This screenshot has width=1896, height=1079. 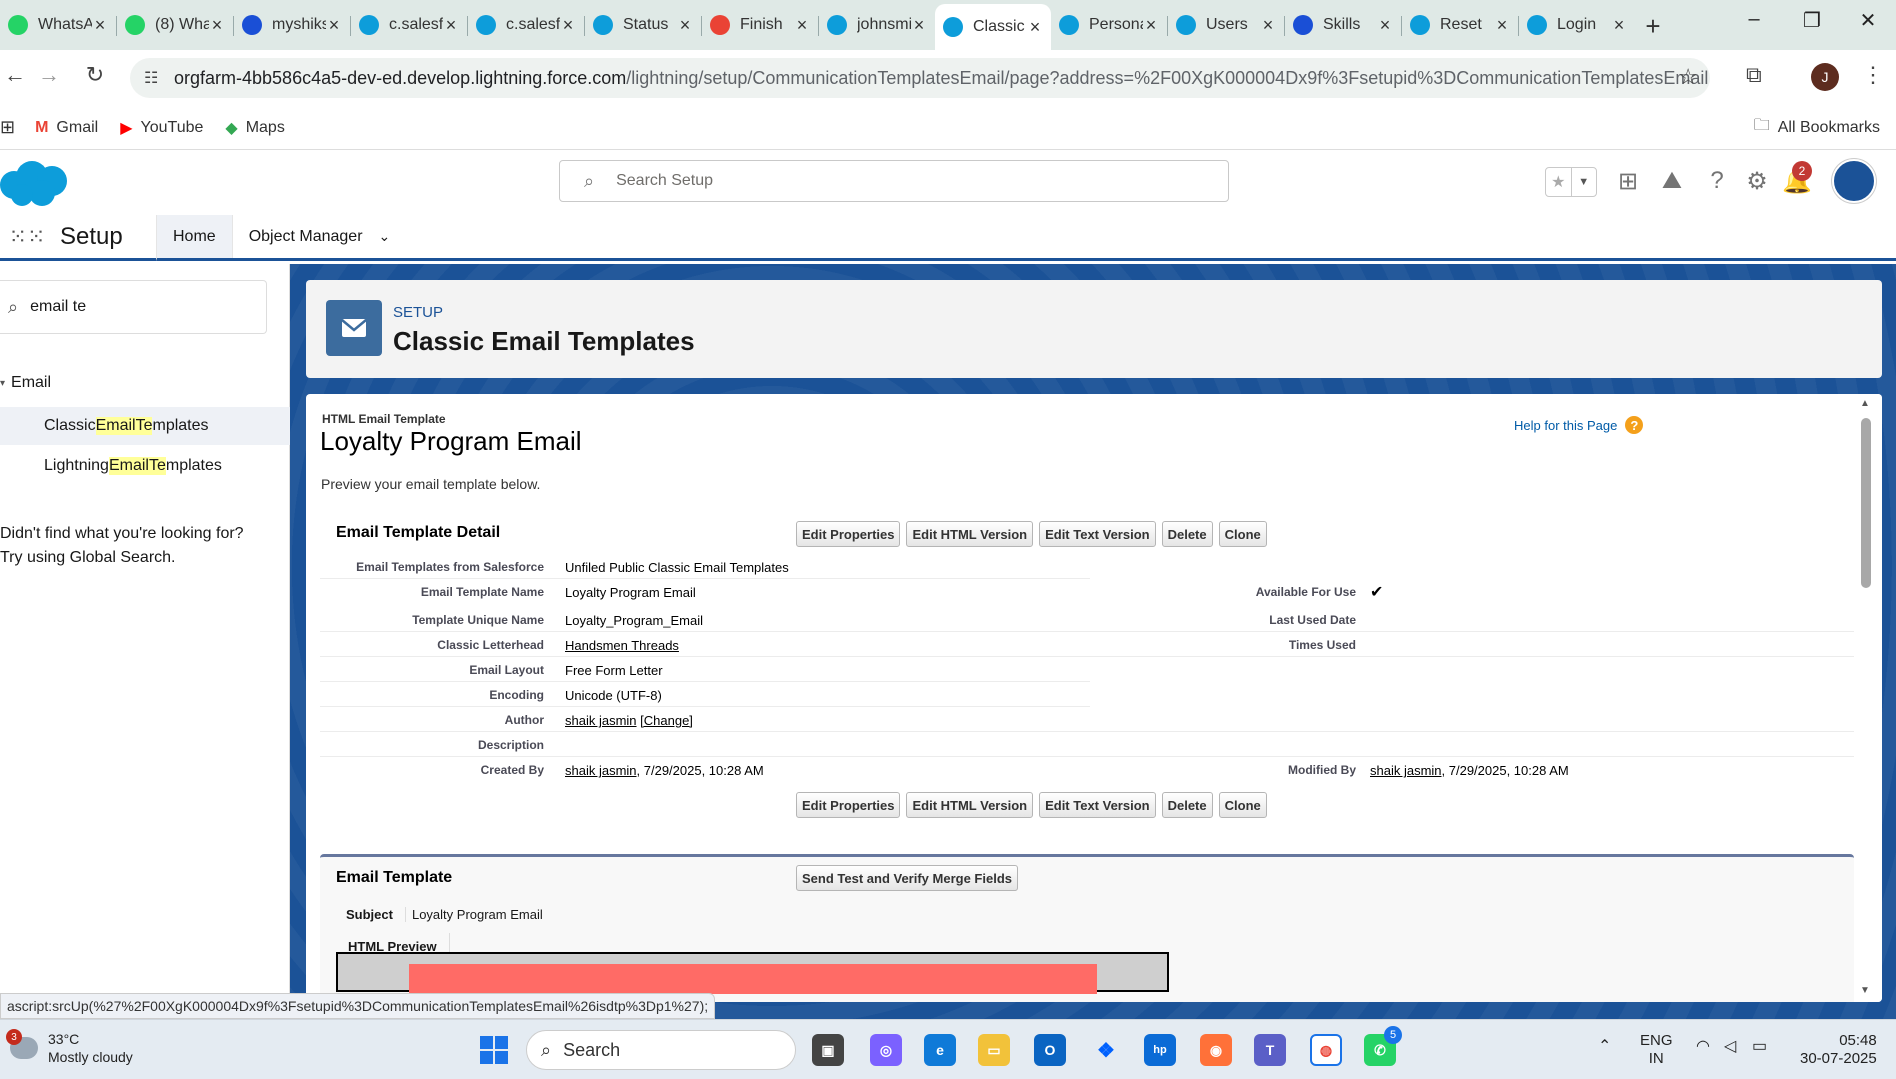 I want to click on help-for-page-link: Help for this Page?, so click(x=1579, y=425).